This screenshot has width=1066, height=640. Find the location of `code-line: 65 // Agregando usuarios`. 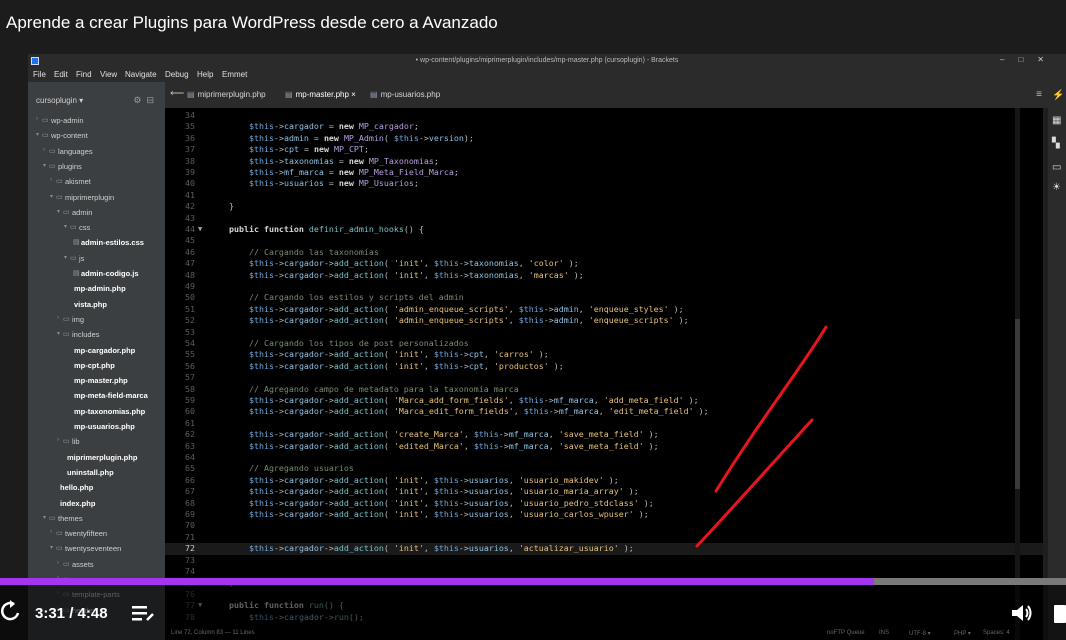

code-line: 65 // Agregando usuarios is located at coordinates (604, 468).